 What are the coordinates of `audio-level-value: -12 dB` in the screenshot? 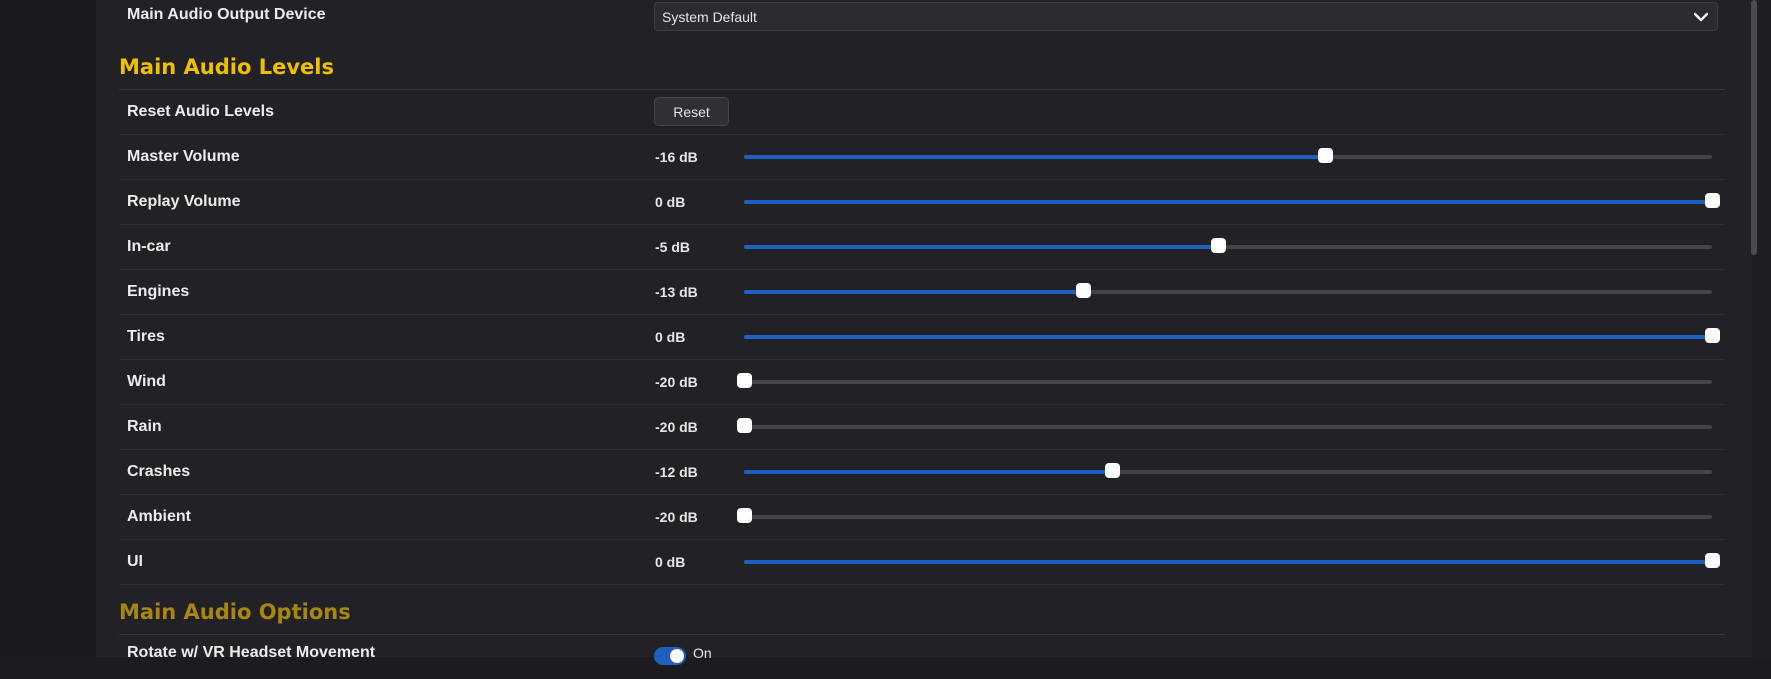 It's located at (676, 472).